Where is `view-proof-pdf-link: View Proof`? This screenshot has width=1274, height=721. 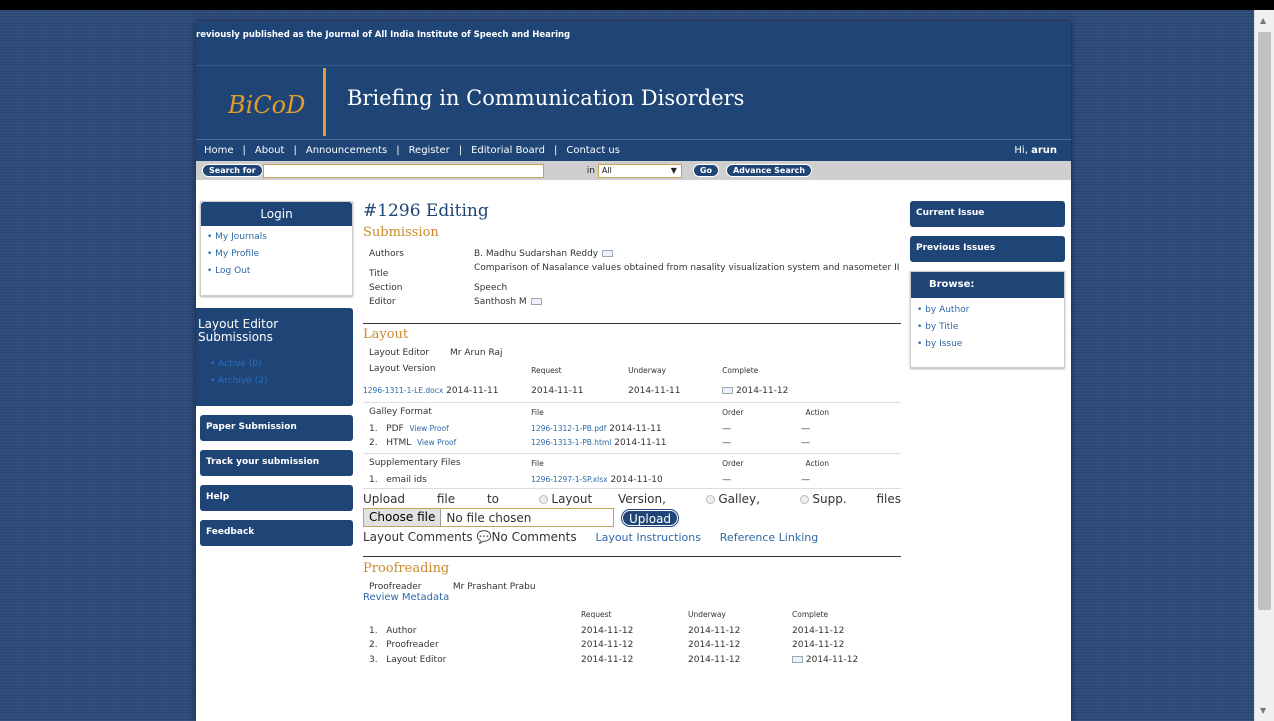
view-proof-pdf-link: View Proof is located at coordinates (428, 428).